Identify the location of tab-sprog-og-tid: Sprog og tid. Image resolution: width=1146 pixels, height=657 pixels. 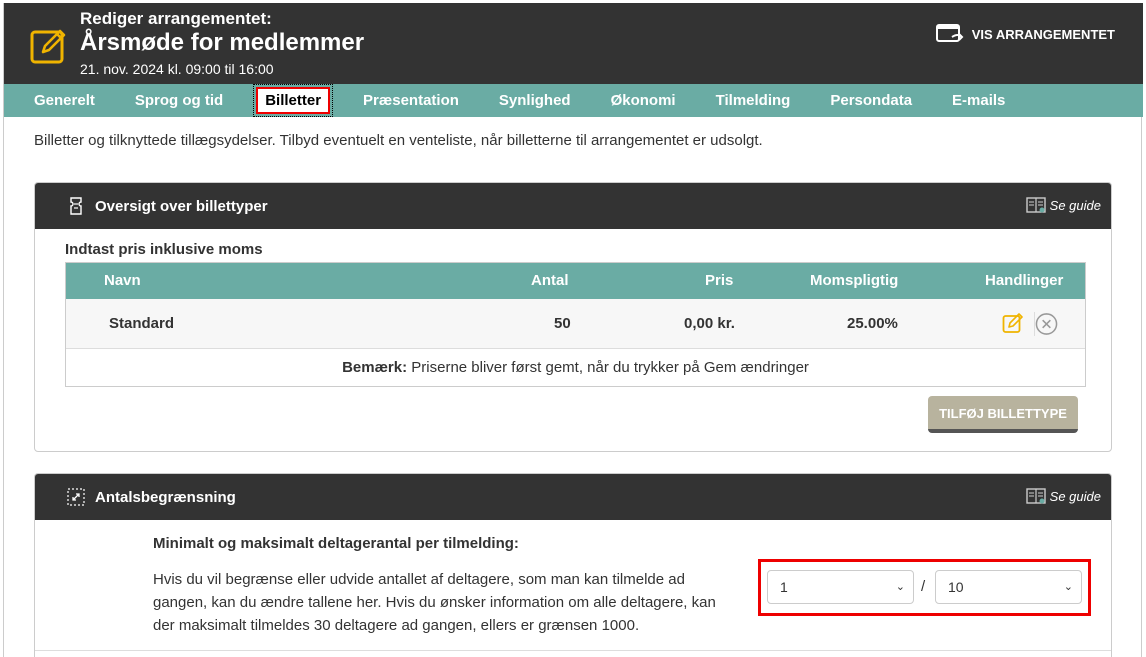
(179, 100).